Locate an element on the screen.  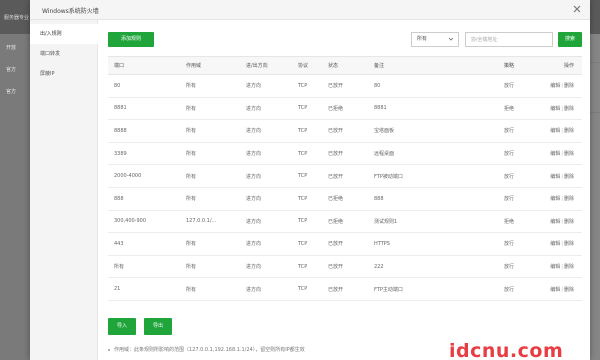
table-row: 888 所有 进方向 TCP 已拒绝 888 放行 编辑|删除 is located at coordinates (345, 199).